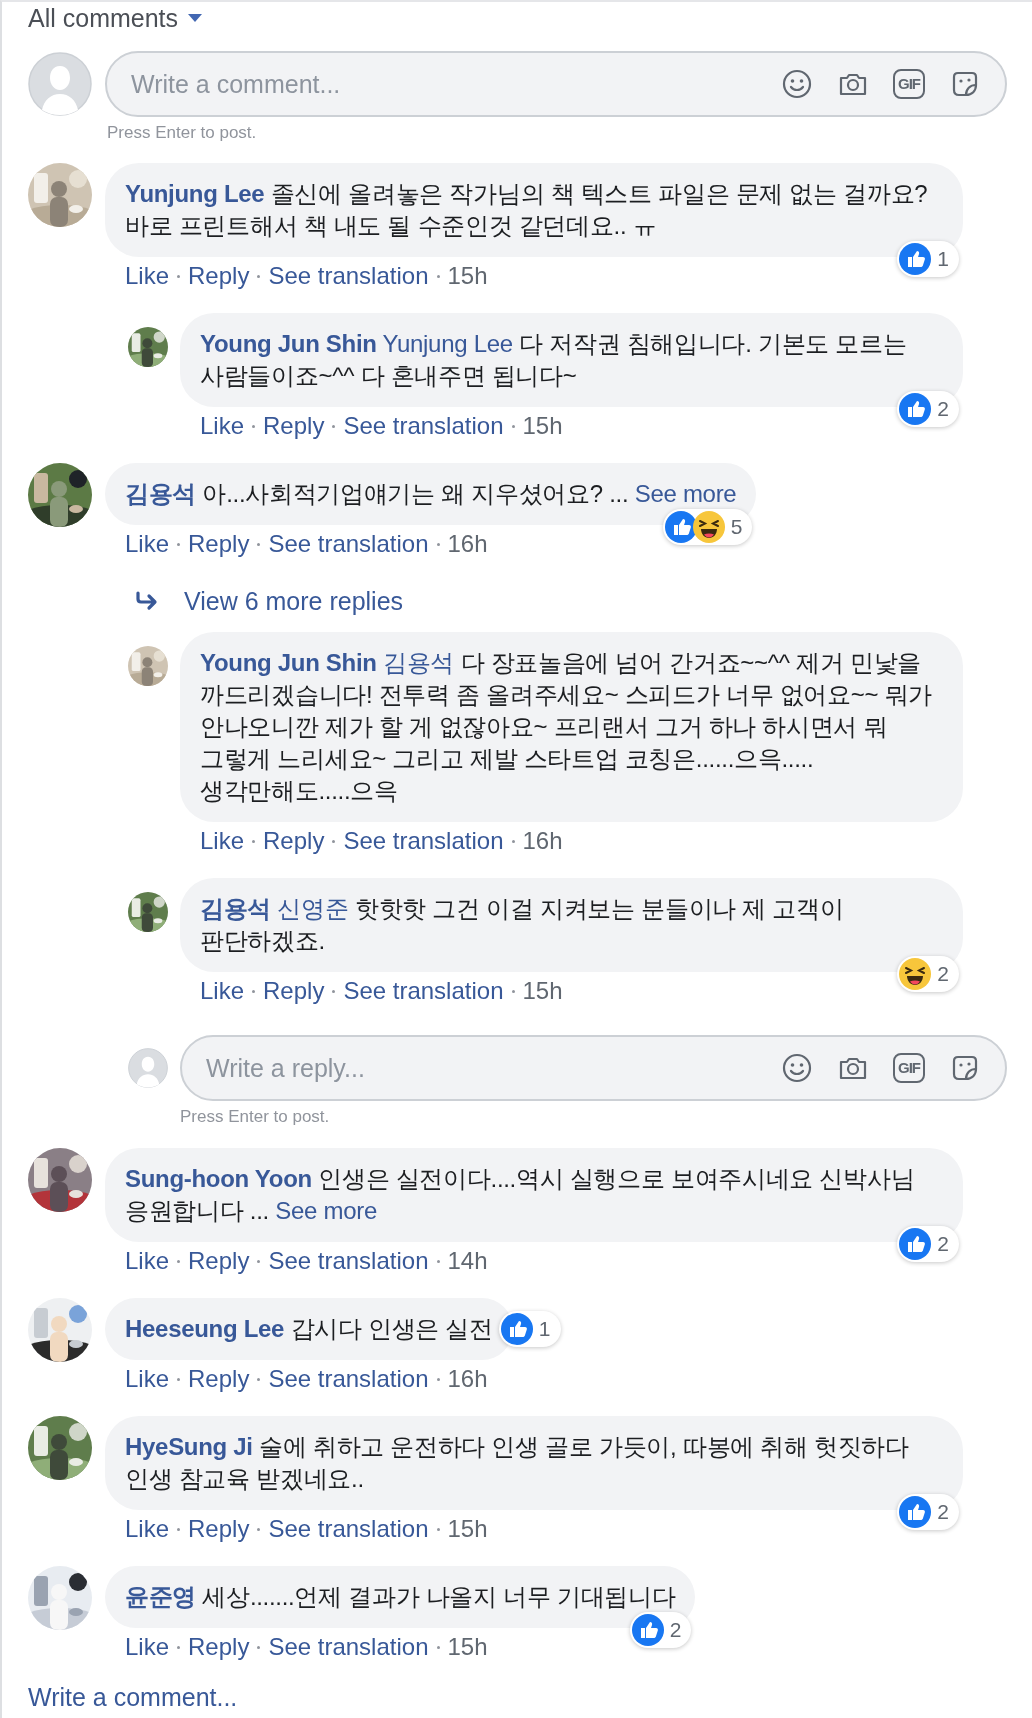  What do you see at coordinates (309, 1329) in the screenshot?
I see `comment-text: Heeseung Lee 갑시다 인생은 실전` at bounding box center [309, 1329].